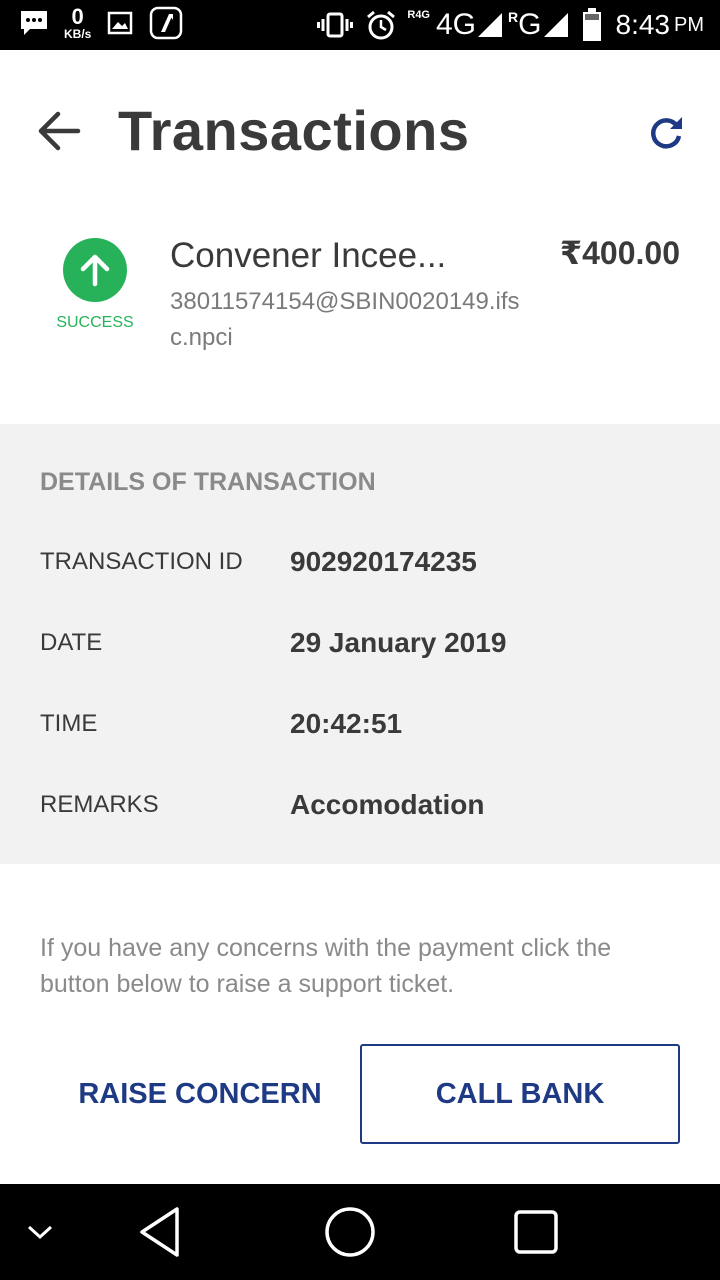 Image resolution: width=720 pixels, height=1280 pixels. I want to click on transaction-amount: ₹400.00, so click(619, 253).